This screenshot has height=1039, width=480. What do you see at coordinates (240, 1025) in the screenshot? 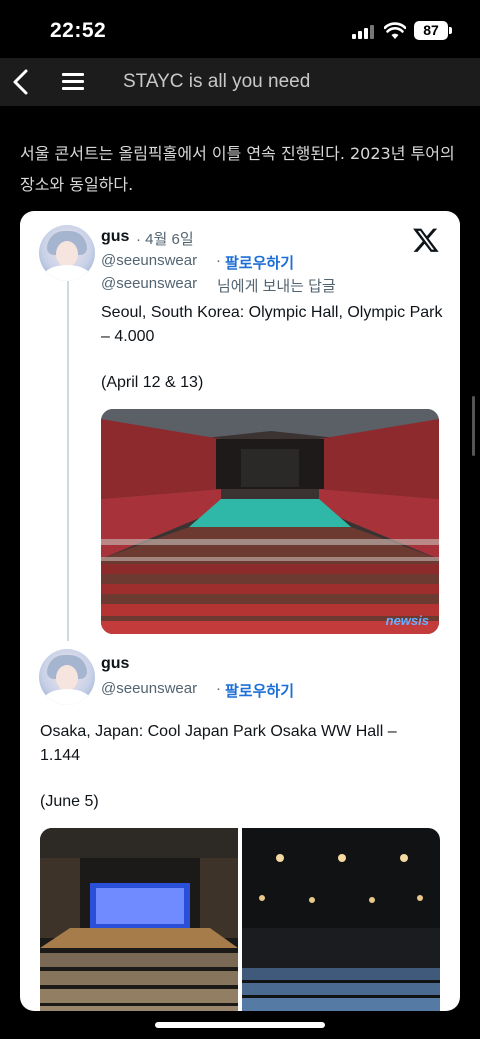
I see `home-indicator` at bounding box center [240, 1025].